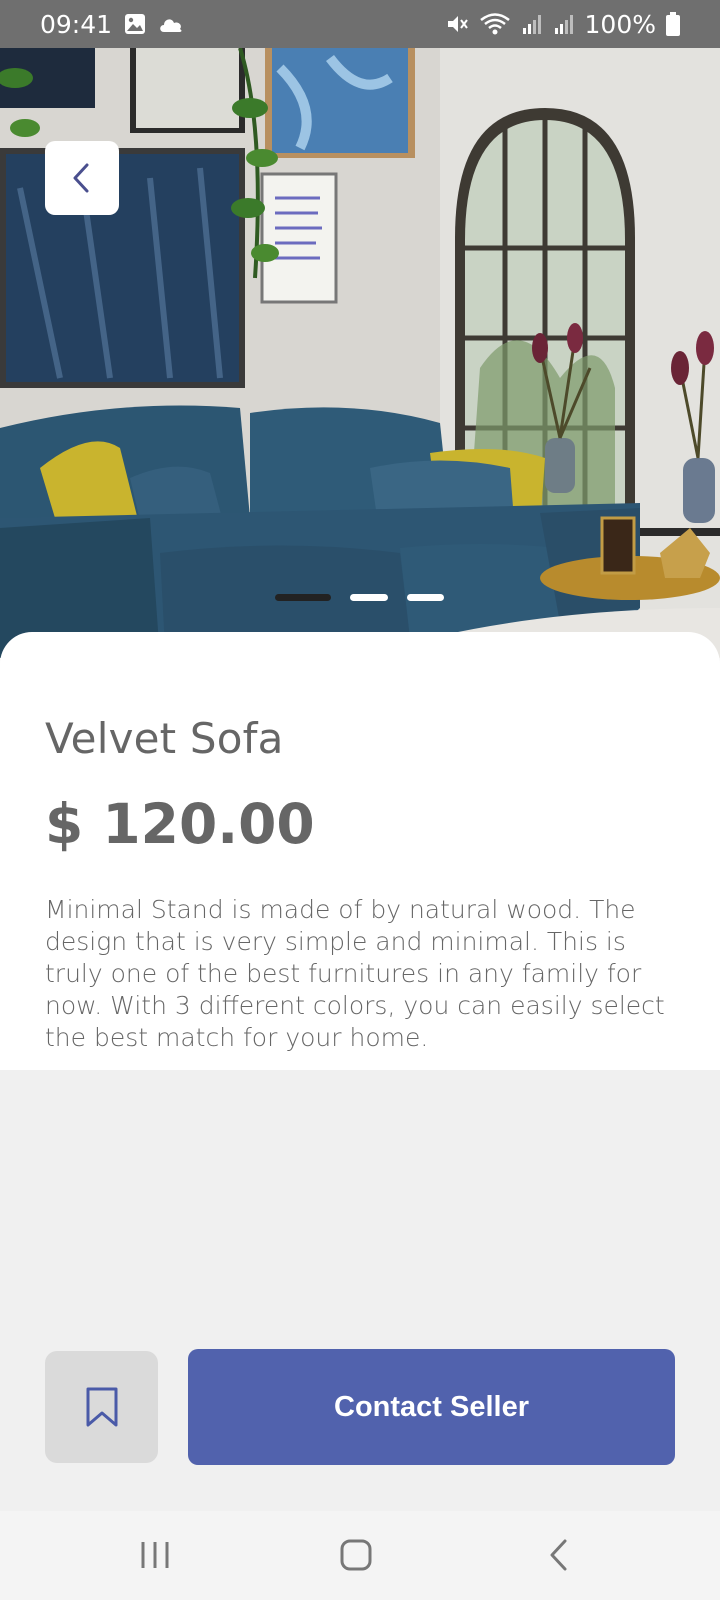 The image size is (720, 1600). What do you see at coordinates (457, 24) in the screenshot?
I see `mute-icon` at bounding box center [457, 24].